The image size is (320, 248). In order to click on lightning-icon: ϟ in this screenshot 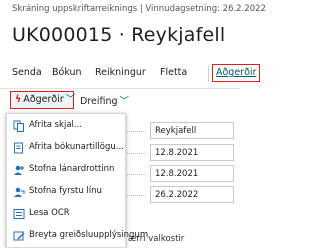, I will do `click(18, 99)`.